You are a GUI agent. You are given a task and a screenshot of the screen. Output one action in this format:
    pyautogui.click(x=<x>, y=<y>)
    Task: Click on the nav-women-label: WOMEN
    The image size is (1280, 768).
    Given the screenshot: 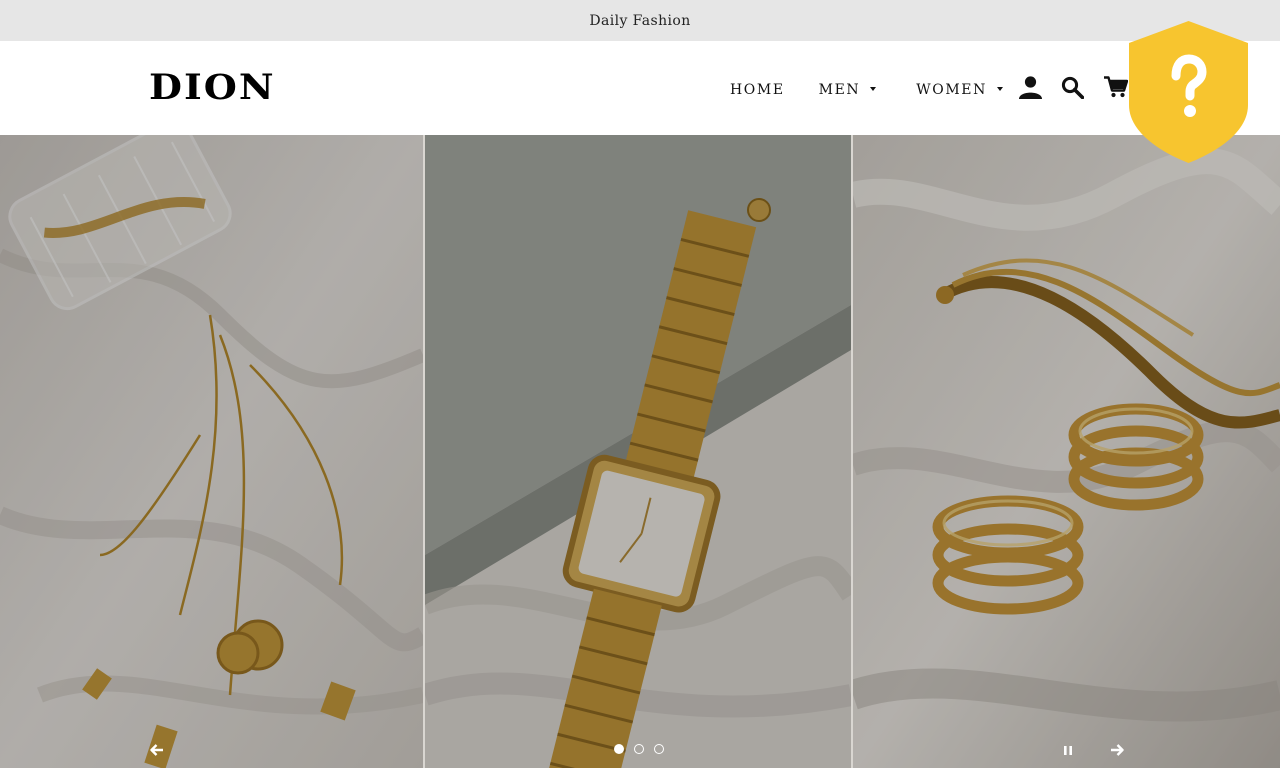 What is the action you would take?
    pyautogui.click(x=951, y=90)
    